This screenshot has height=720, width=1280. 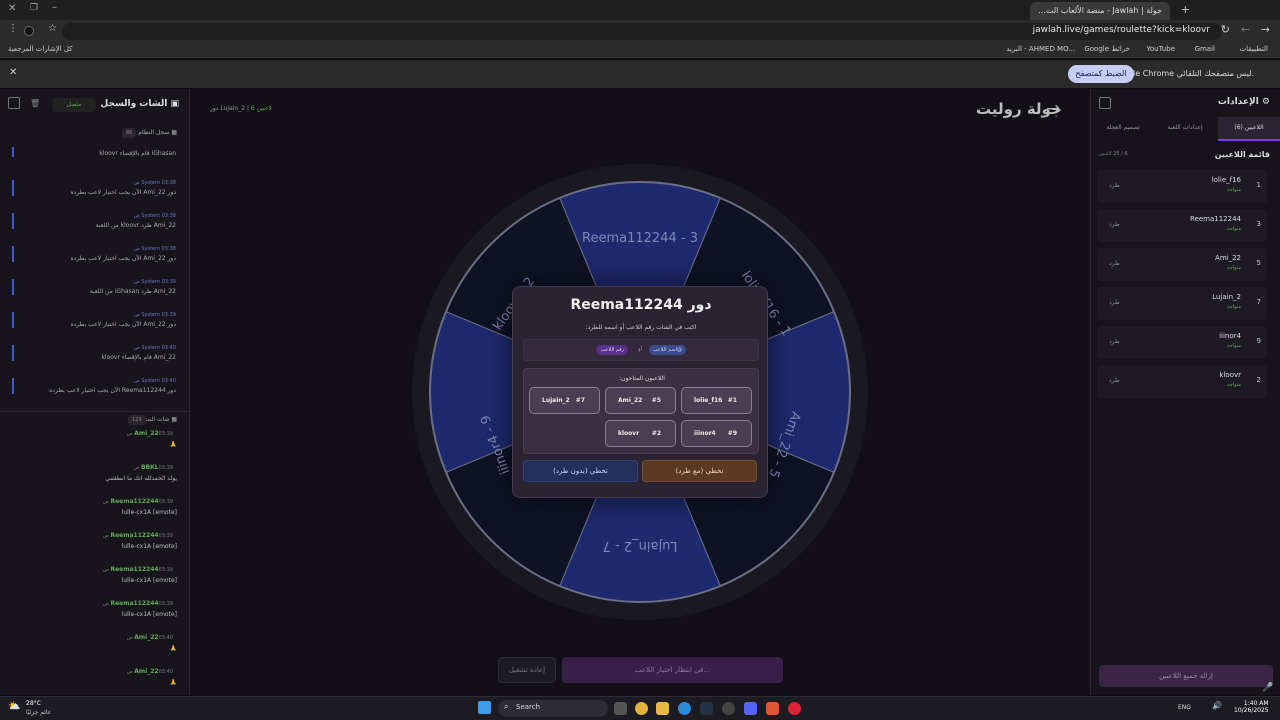 I want to click on candidate-name: lolie_f16, so click(x=708, y=400).